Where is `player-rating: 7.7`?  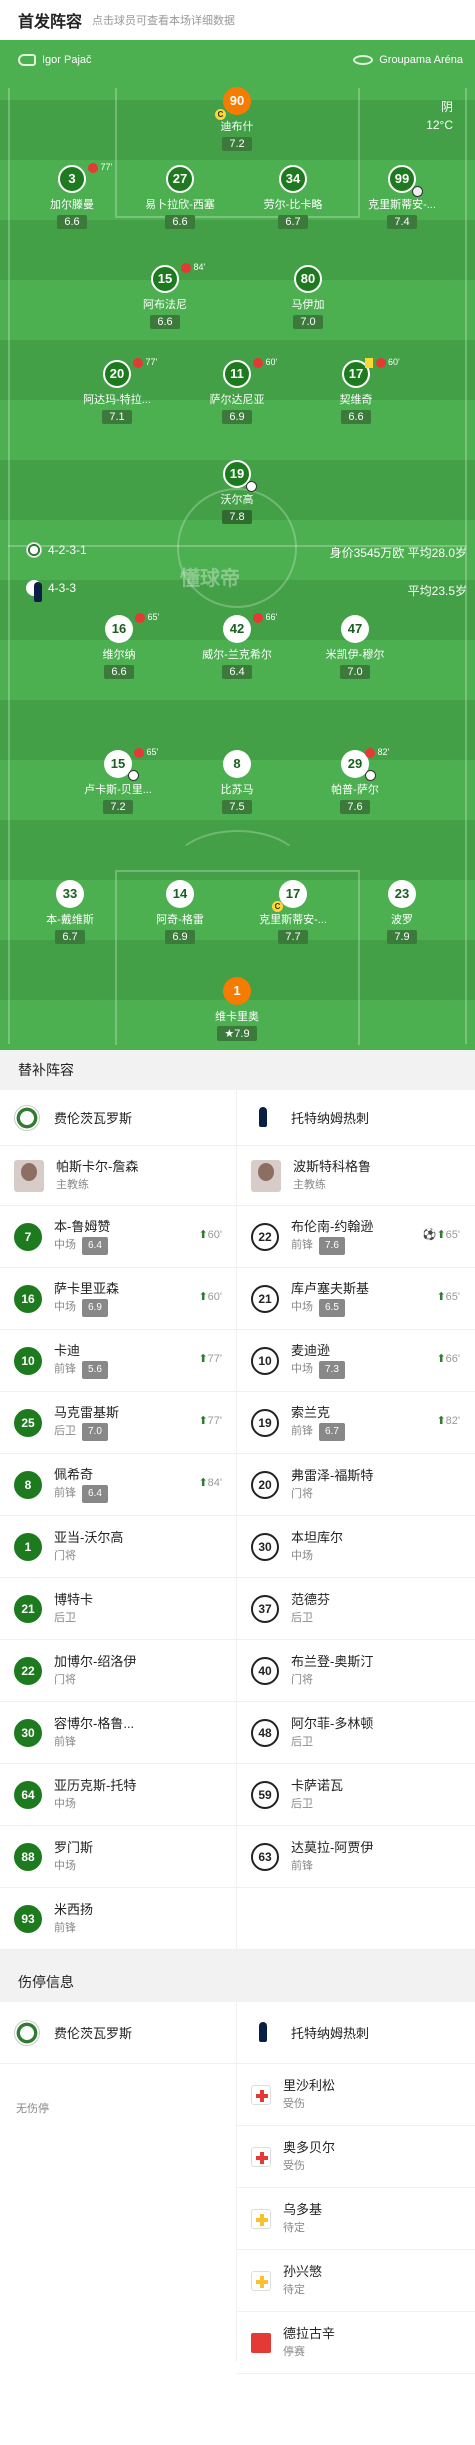 player-rating: 7.7 is located at coordinates (293, 937).